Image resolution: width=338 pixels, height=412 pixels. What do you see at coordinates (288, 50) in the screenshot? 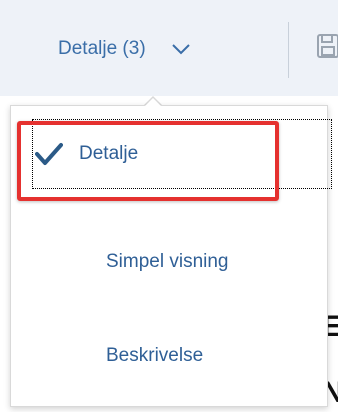
I see `toolbar-divider` at bounding box center [288, 50].